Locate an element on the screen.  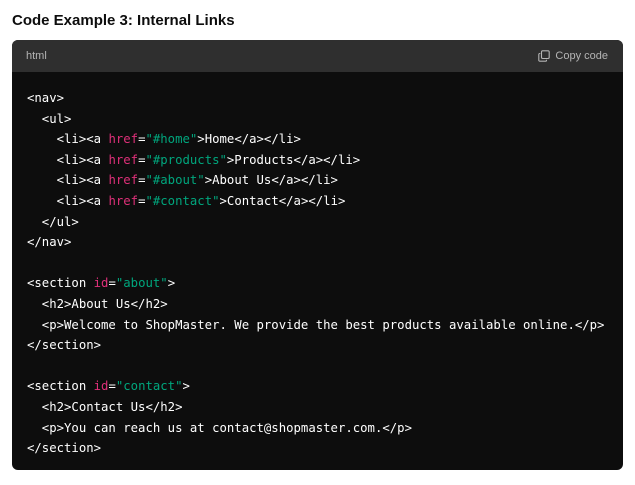
code-token: >About Us</a></li> is located at coordinates (271, 180).